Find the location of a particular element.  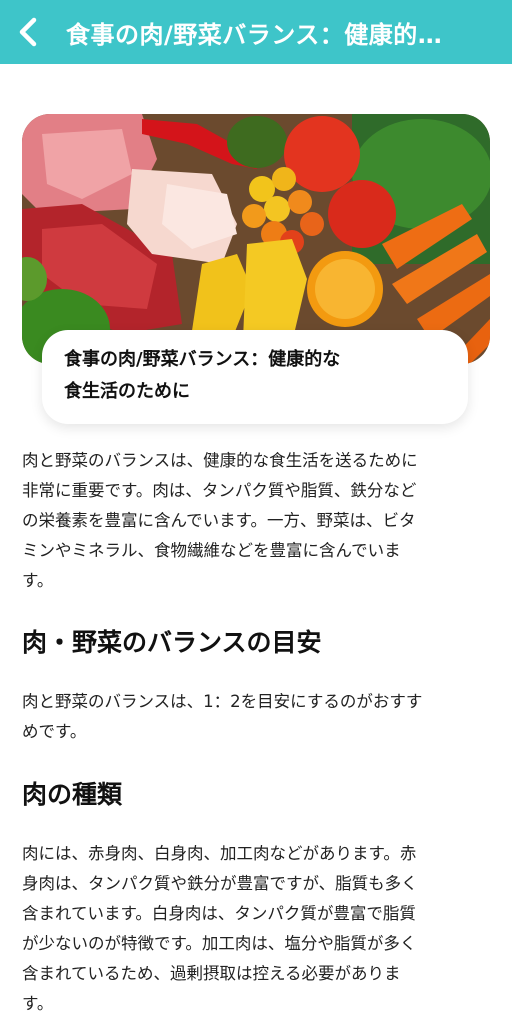

back-button is located at coordinates (28, 32).